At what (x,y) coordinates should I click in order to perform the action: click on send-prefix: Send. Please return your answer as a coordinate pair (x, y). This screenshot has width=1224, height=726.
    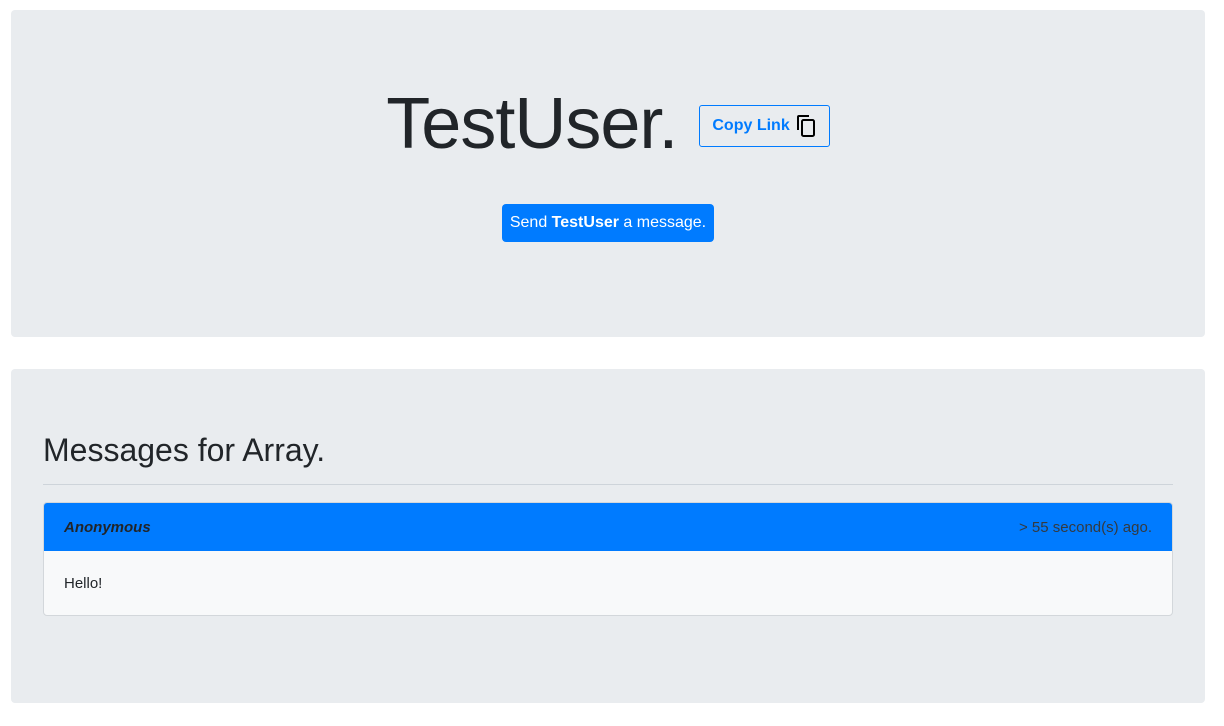
    Looking at the image, I should click on (530, 222).